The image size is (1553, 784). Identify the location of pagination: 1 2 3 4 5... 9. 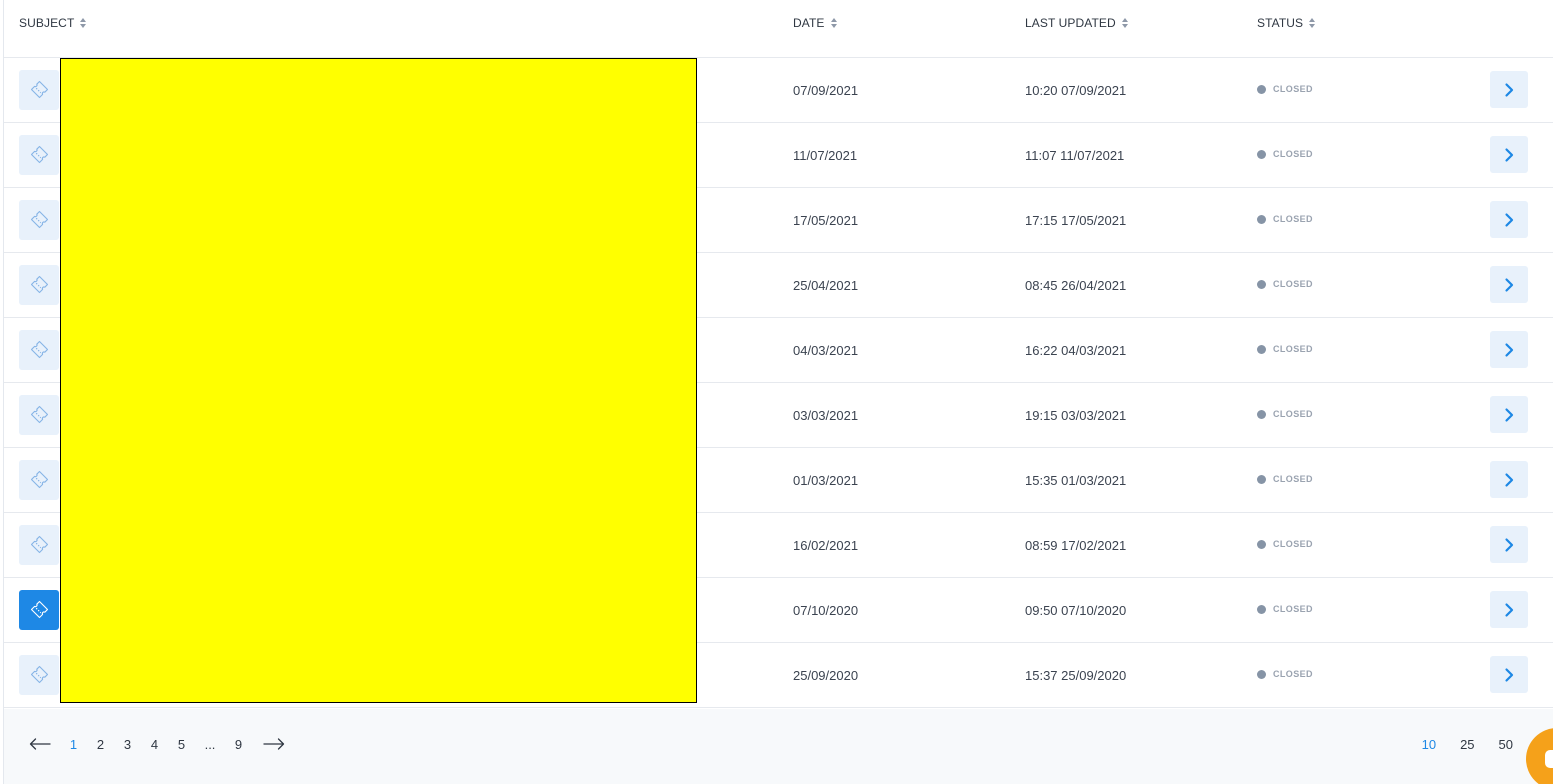
(157, 744).